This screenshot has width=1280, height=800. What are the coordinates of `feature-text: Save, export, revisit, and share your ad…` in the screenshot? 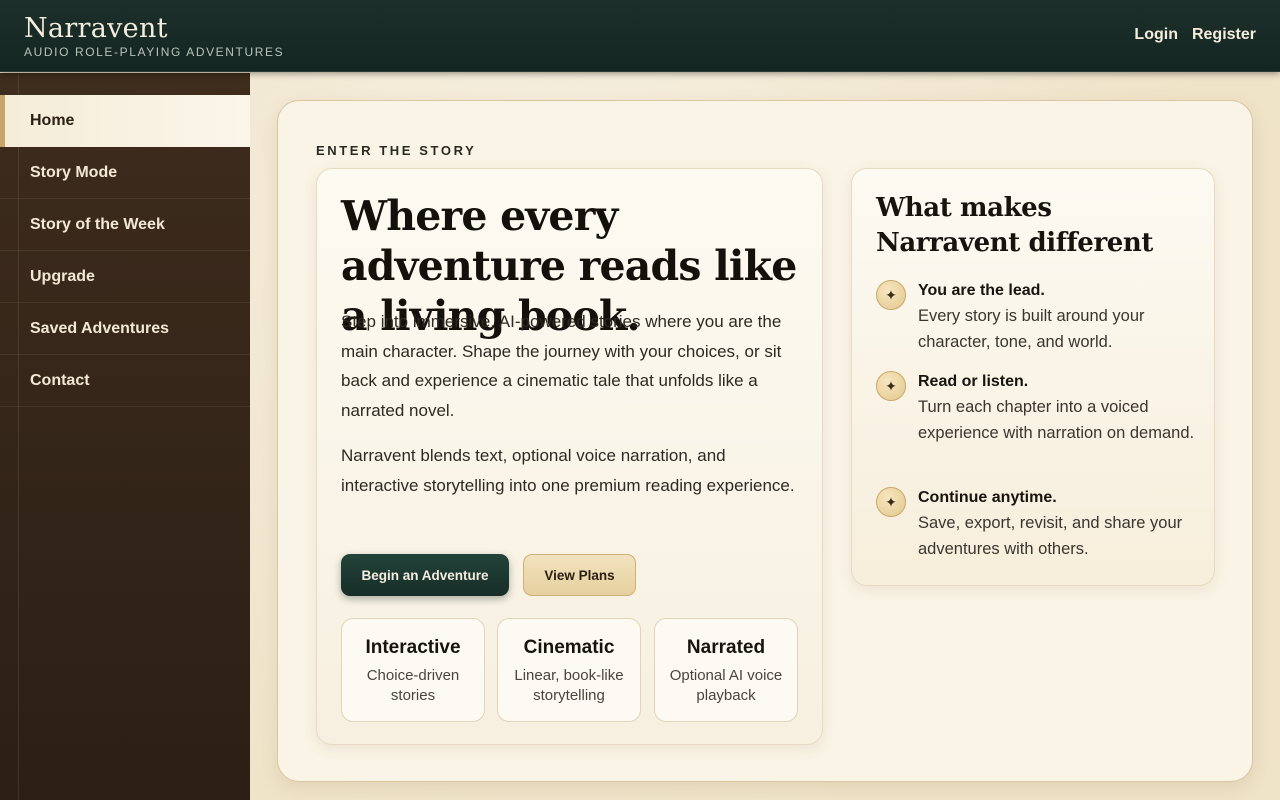 It's located at (1050, 536).